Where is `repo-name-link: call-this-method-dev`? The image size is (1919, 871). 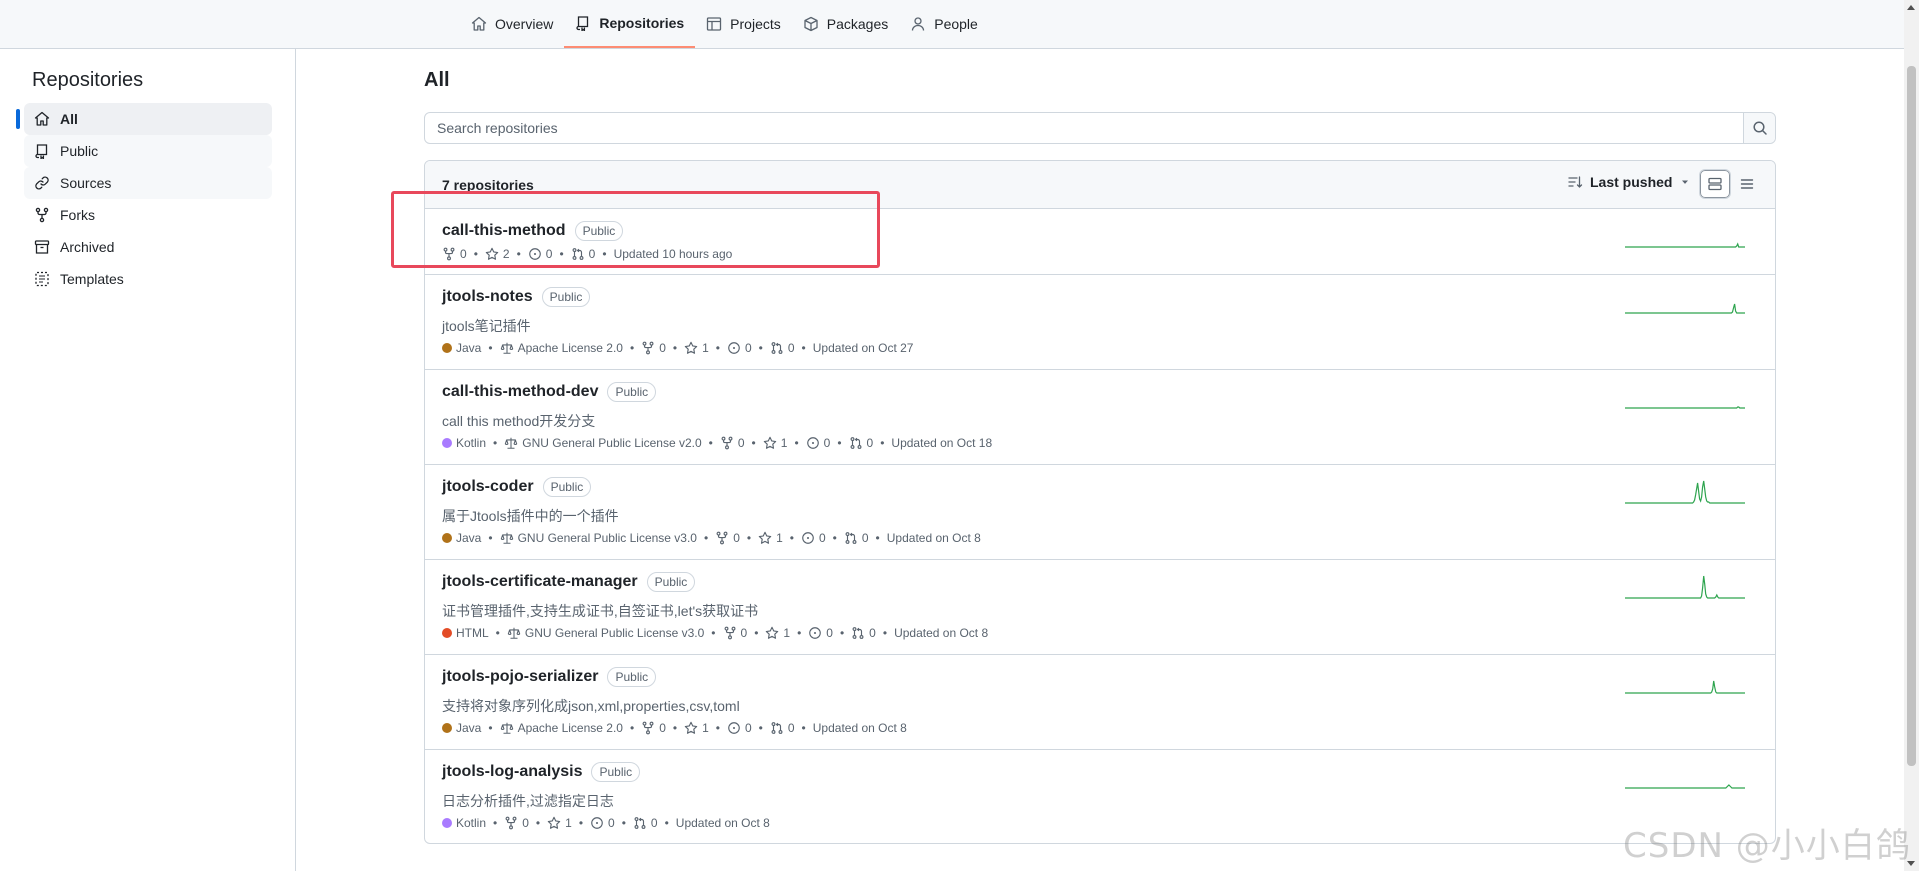
repo-name-link: call-this-method-dev is located at coordinates (520, 392).